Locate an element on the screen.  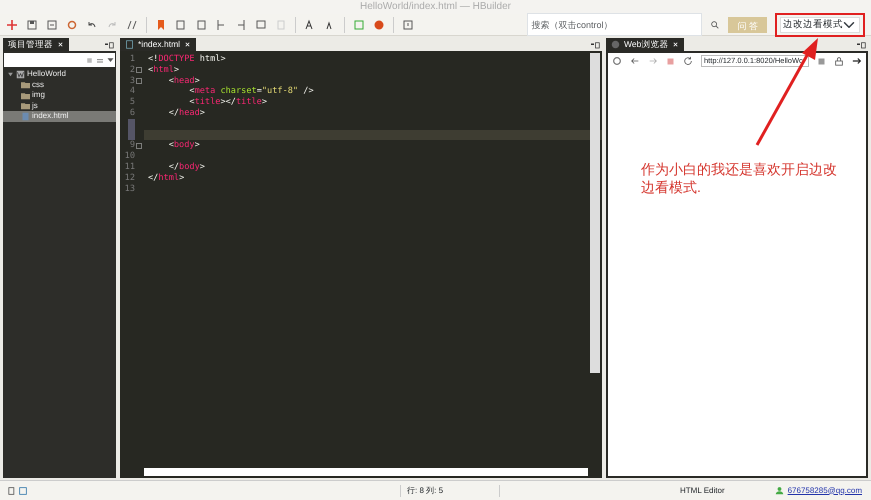
code-line: <!DOCTYPE html> is located at coordinates (187, 59).